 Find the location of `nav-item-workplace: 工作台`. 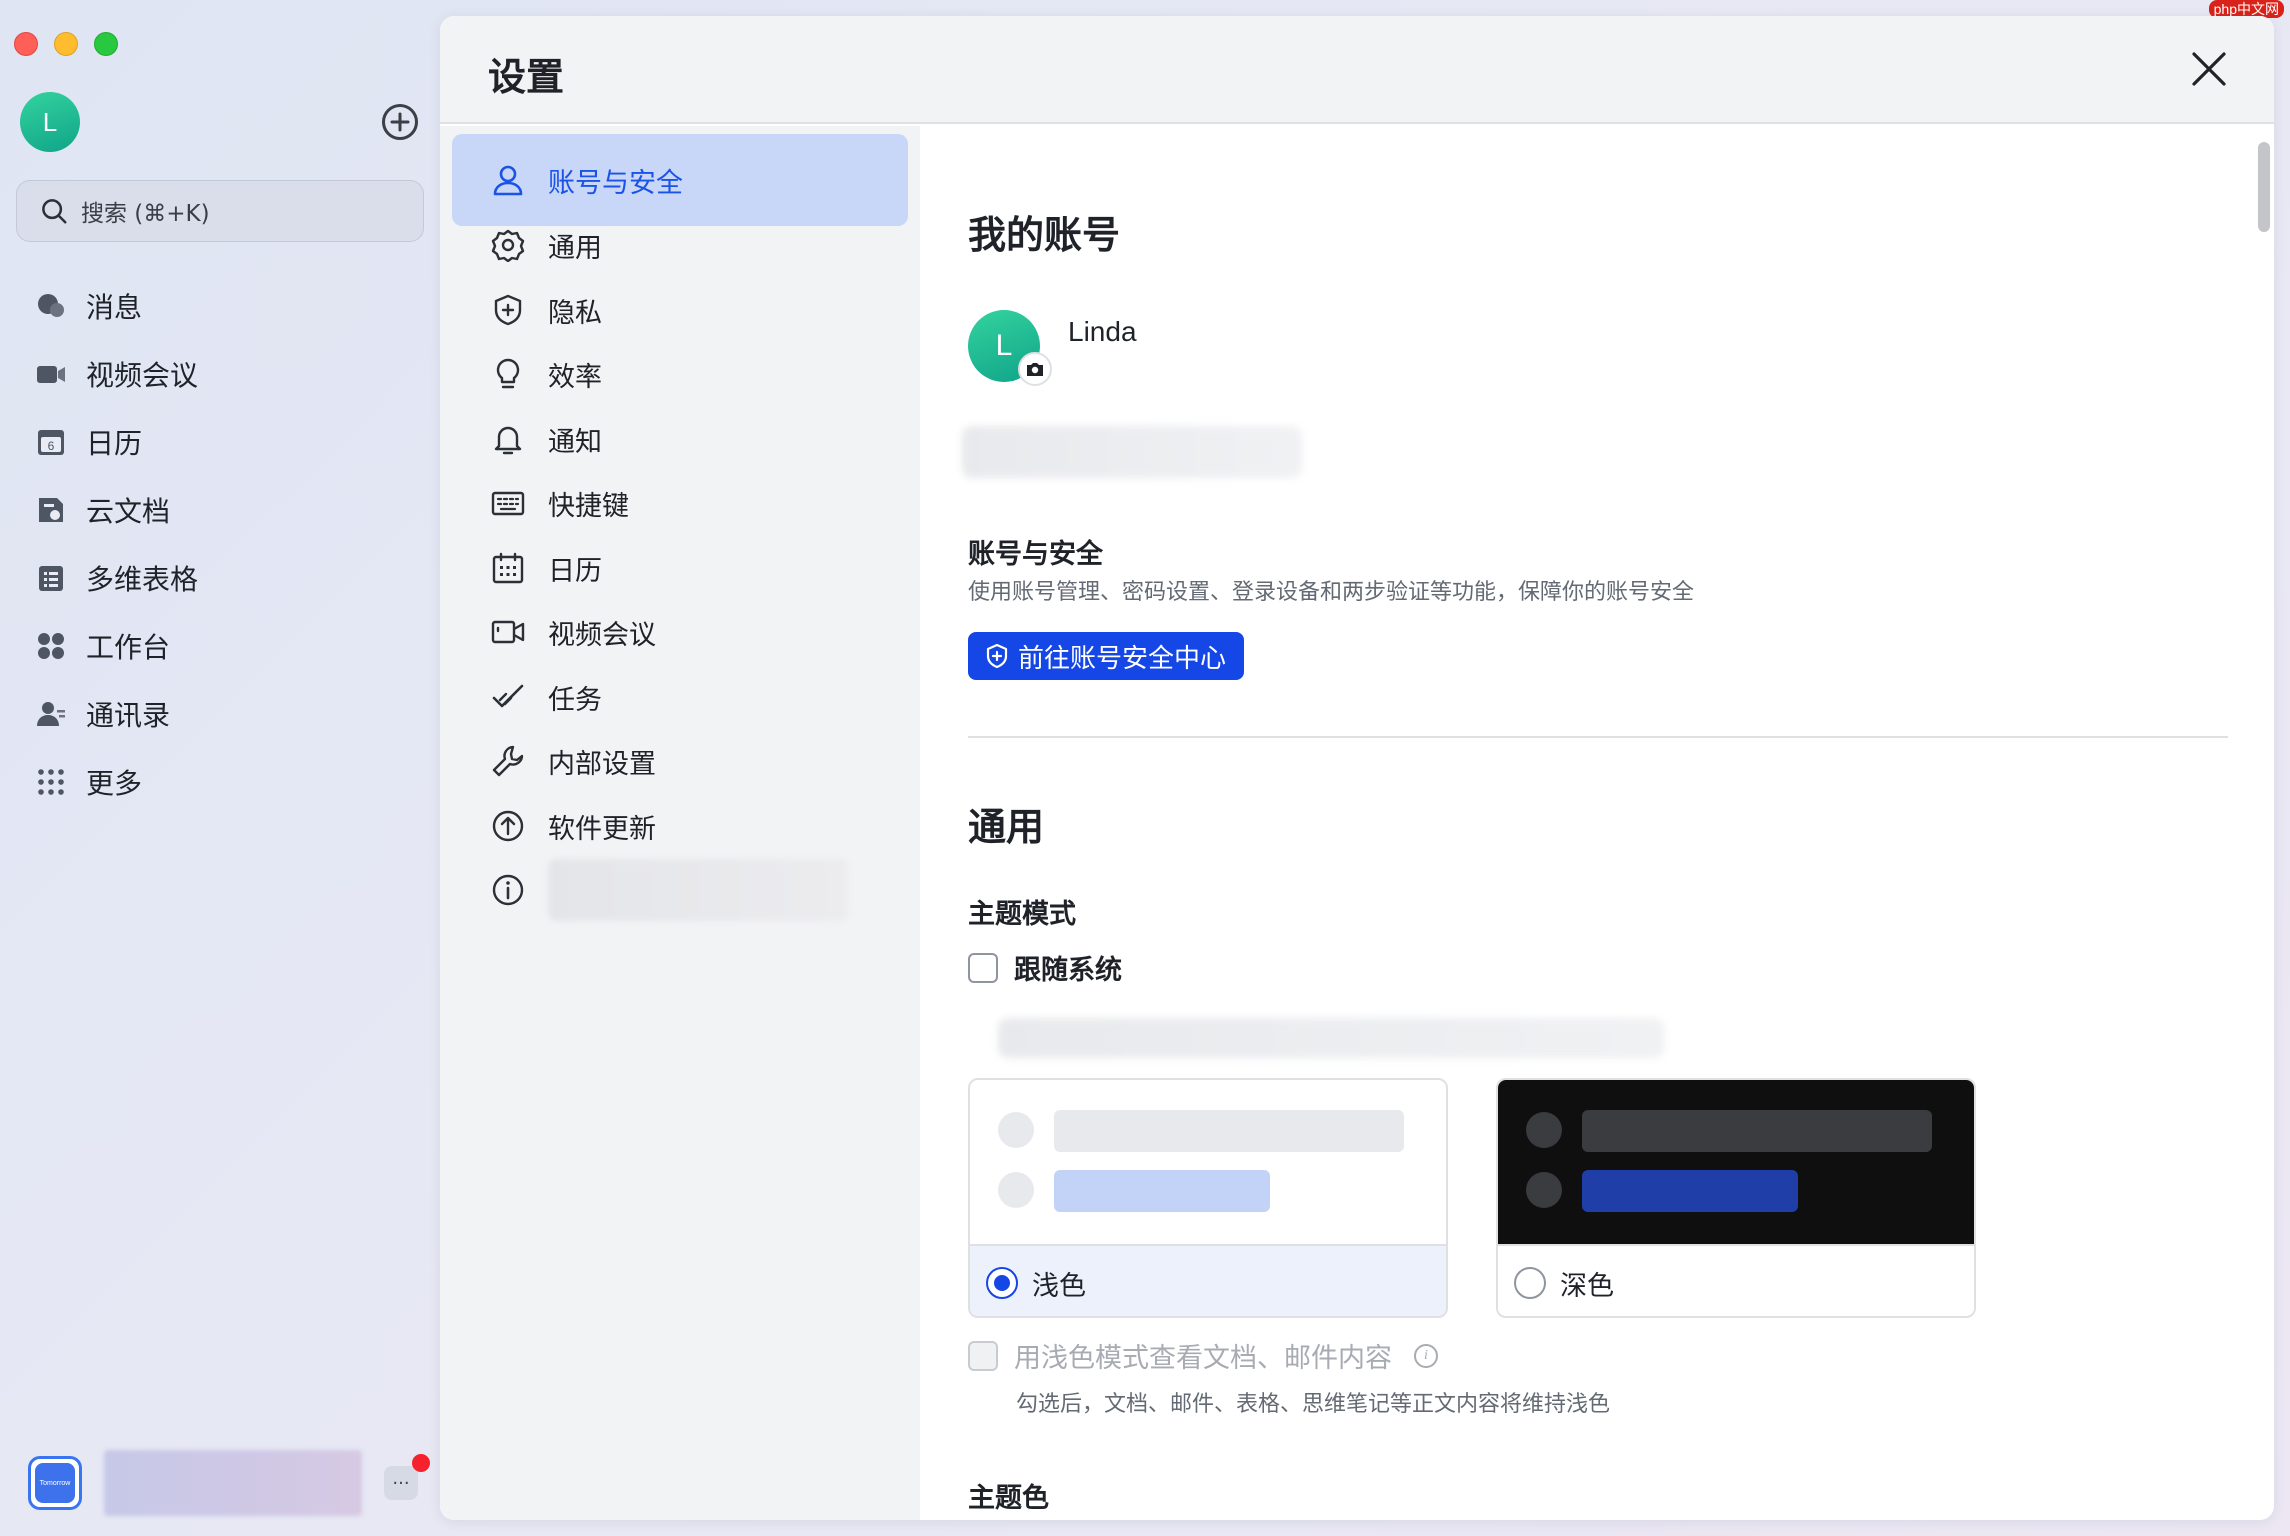

nav-item-workplace: 工作台 is located at coordinates (116, 646).